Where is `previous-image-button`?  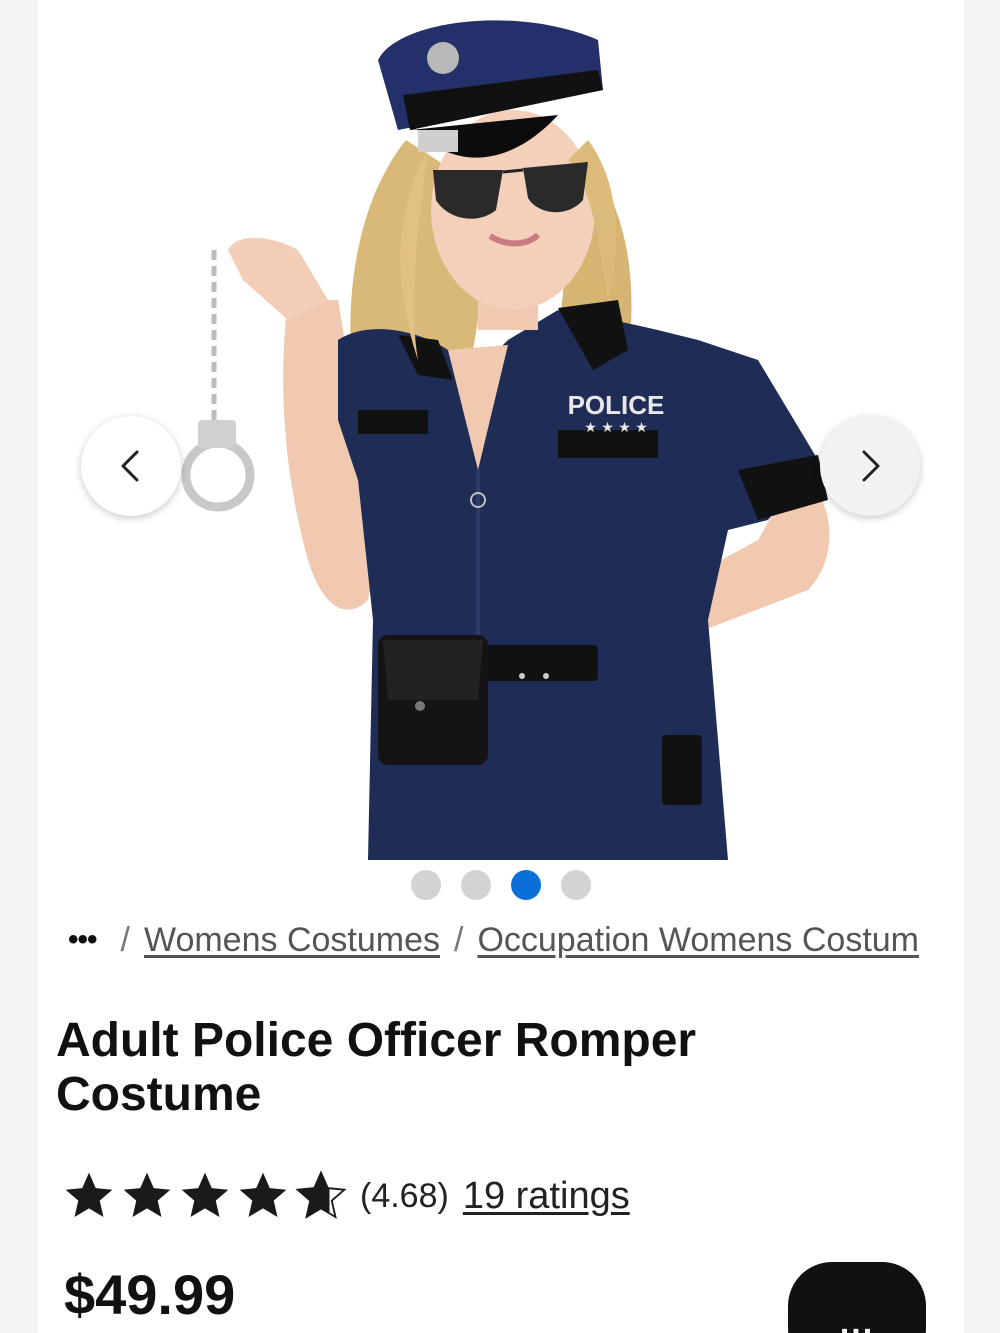
previous-image-button is located at coordinates (131, 466).